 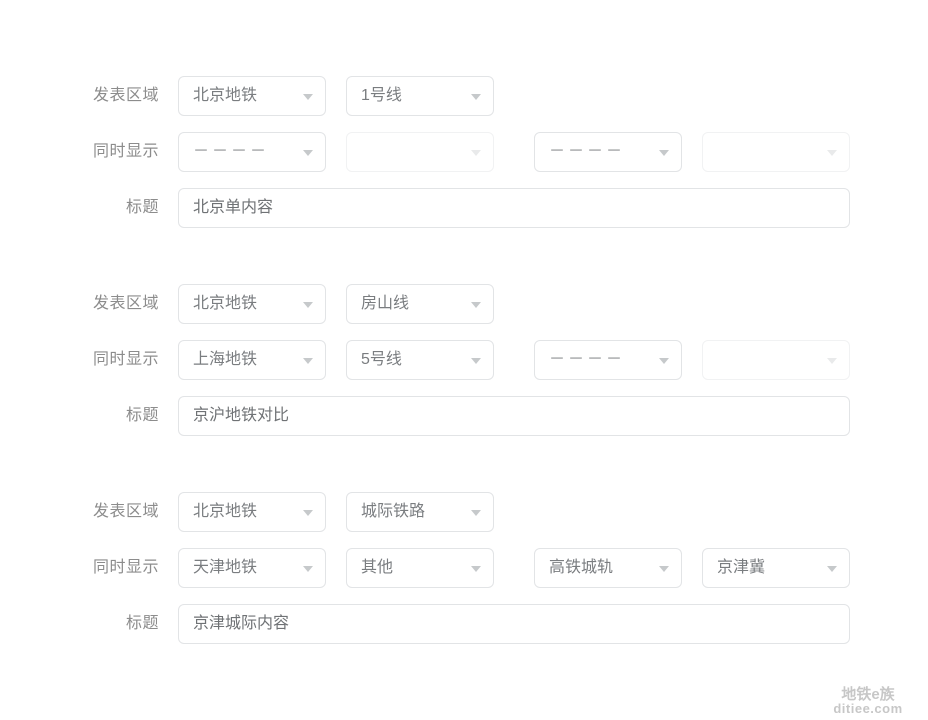 I want to click on title-input: 京津城际内容, so click(x=514, y=624).